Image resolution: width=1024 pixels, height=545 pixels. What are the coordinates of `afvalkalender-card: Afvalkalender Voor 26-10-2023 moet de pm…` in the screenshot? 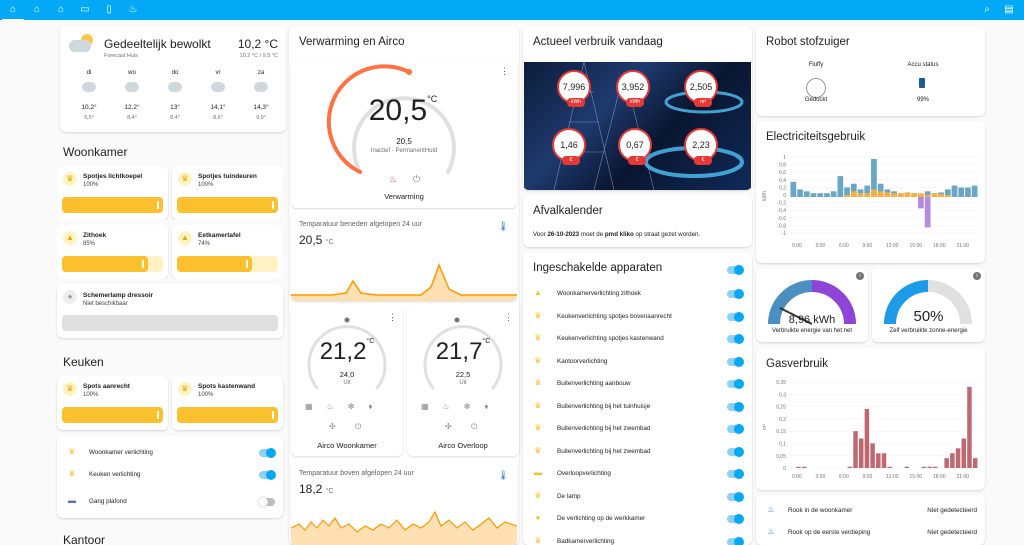 It's located at (637, 221).